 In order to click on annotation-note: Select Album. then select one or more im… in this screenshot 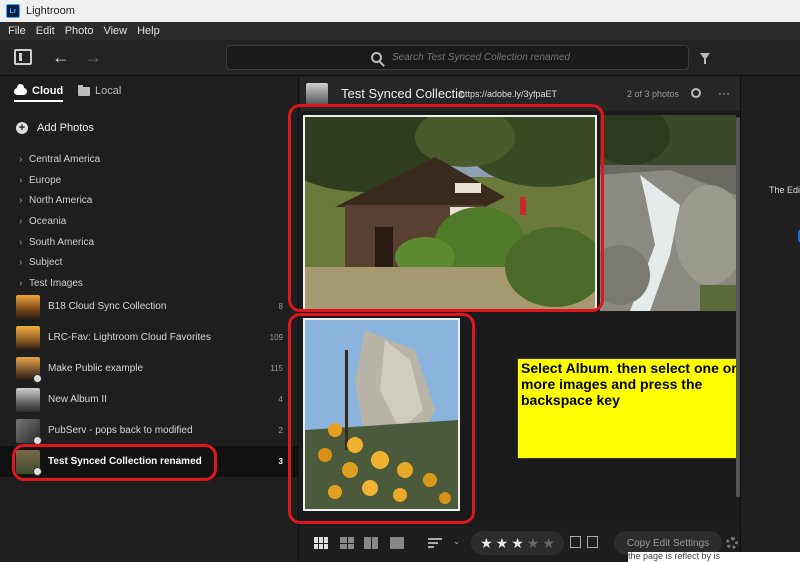, I will do `click(638, 408)`.